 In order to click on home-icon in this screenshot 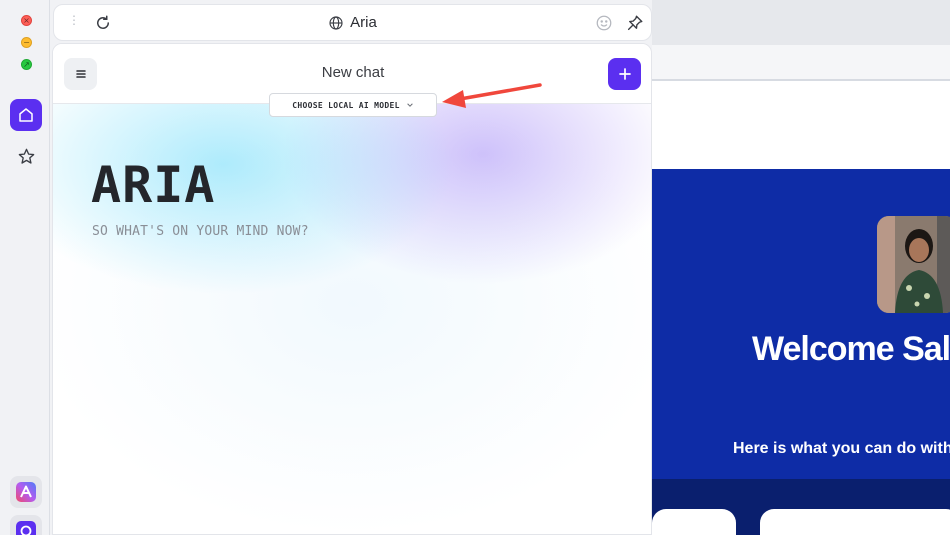, I will do `click(26, 115)`.